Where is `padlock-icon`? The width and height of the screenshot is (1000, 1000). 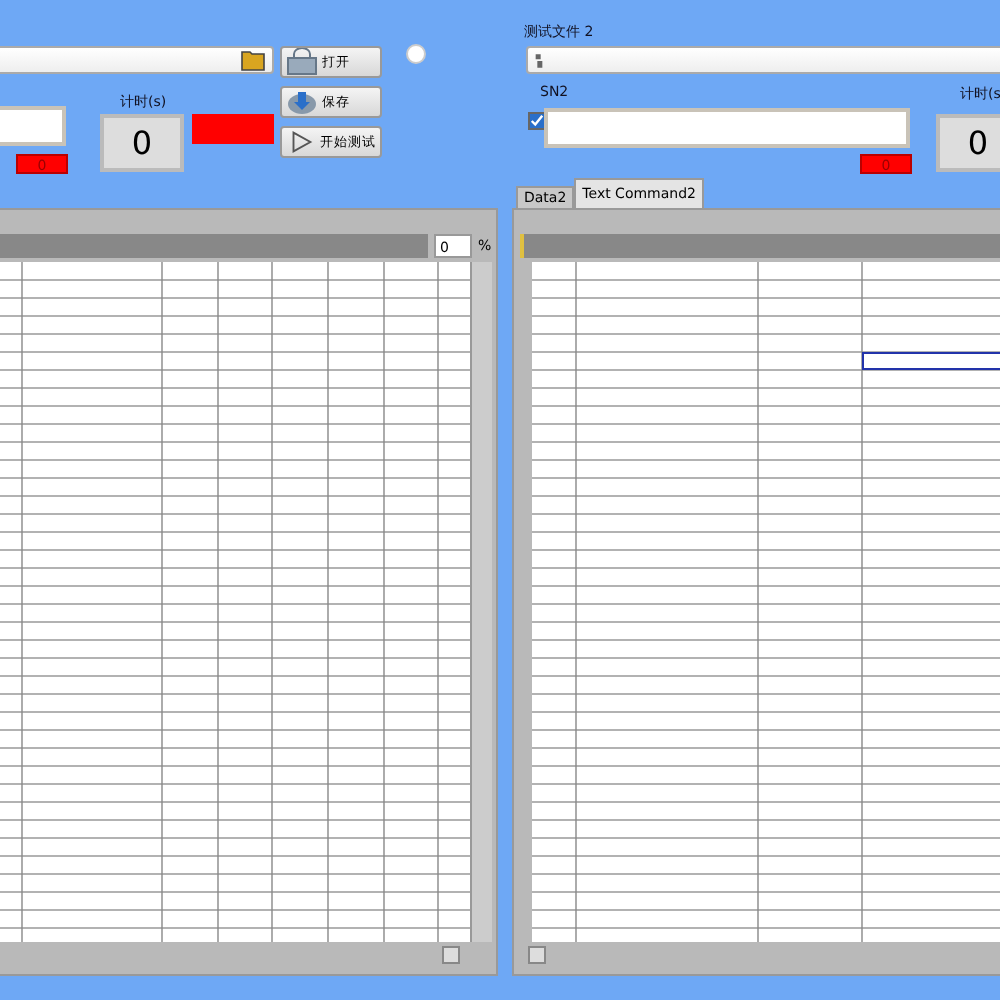 padlock-icon is located at coordinates (302, 62).